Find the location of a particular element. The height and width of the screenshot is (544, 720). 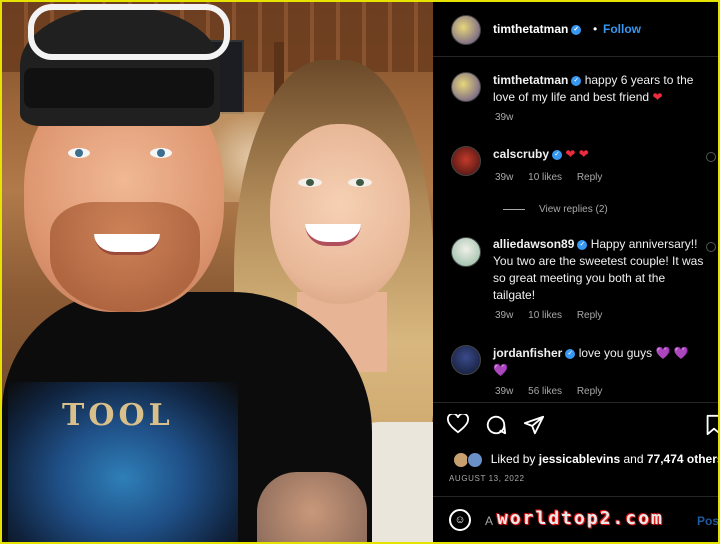

woman-right-eye is located at coordinates (360, 182).